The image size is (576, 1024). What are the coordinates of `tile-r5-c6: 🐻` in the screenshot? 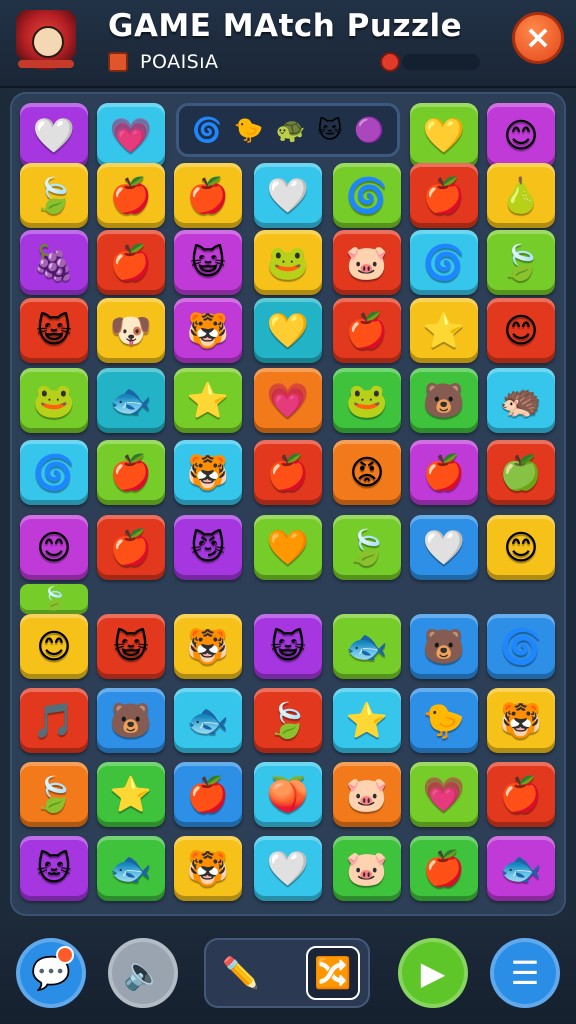 It's located at (444, 400).